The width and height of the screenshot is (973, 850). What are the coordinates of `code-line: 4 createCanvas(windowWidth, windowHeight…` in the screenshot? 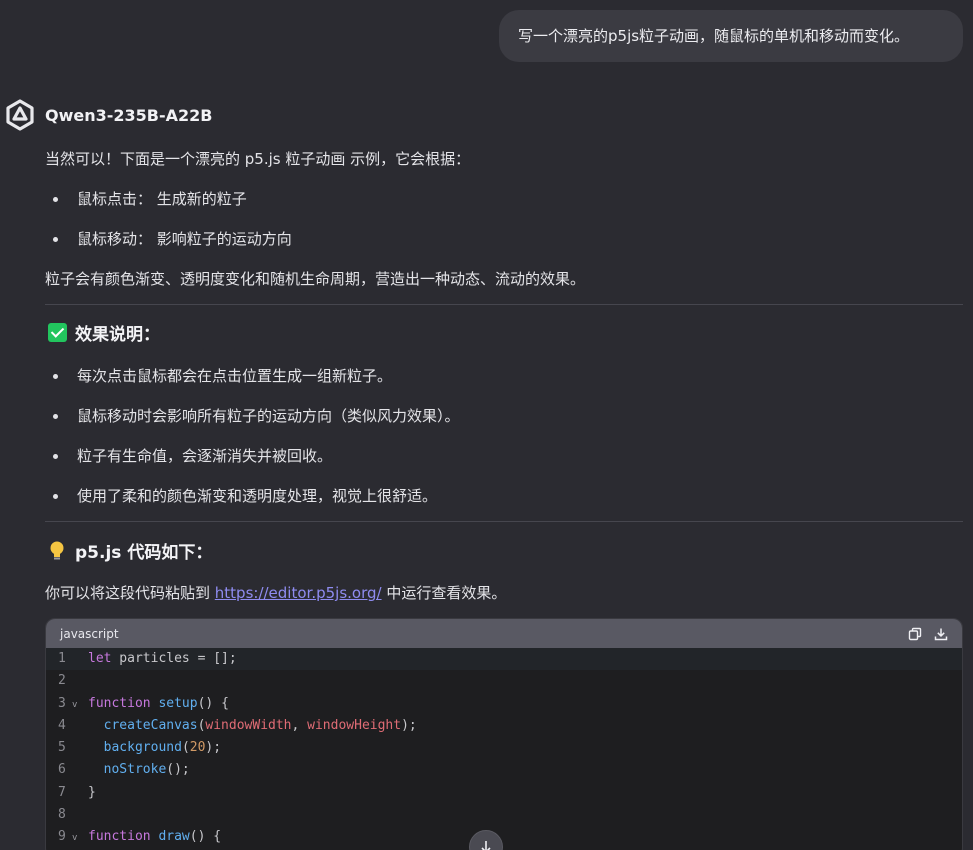 It's located at (237, 725).